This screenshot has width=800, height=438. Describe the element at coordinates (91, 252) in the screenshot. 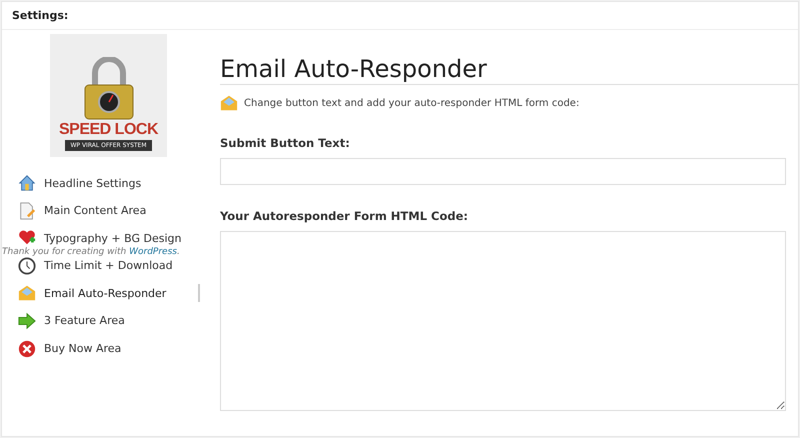

I see `footer-text: Thank you for creating with WordPress.` at that location.